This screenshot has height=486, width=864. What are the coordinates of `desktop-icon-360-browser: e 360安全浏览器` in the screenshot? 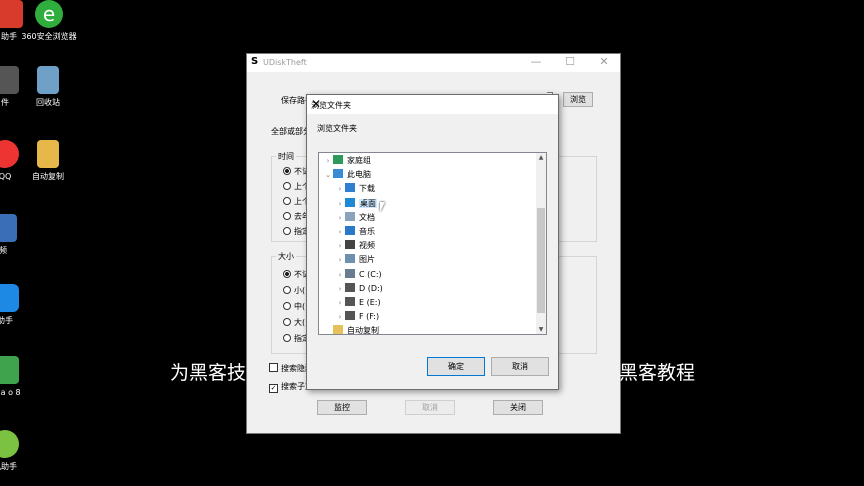 It's located at (49, 21).